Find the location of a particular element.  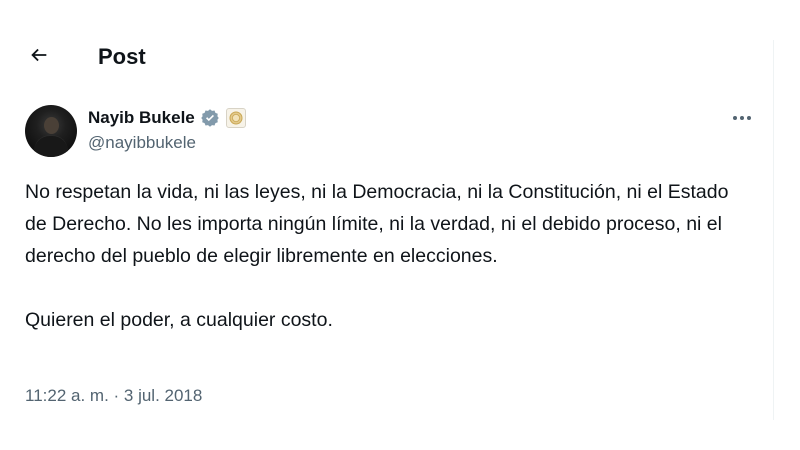

author-display-name: Nayib Bukele is located at coordinates (141, 118).